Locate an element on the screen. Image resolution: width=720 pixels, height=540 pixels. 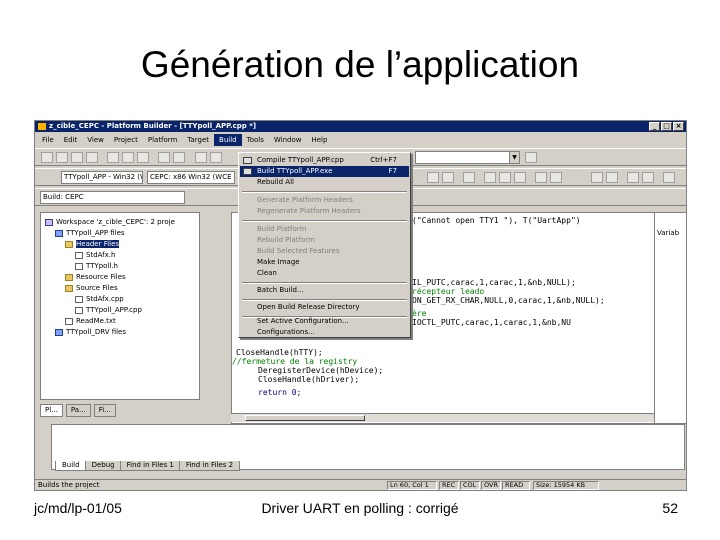
scroll-thumb is located at coordinates (305, 418).